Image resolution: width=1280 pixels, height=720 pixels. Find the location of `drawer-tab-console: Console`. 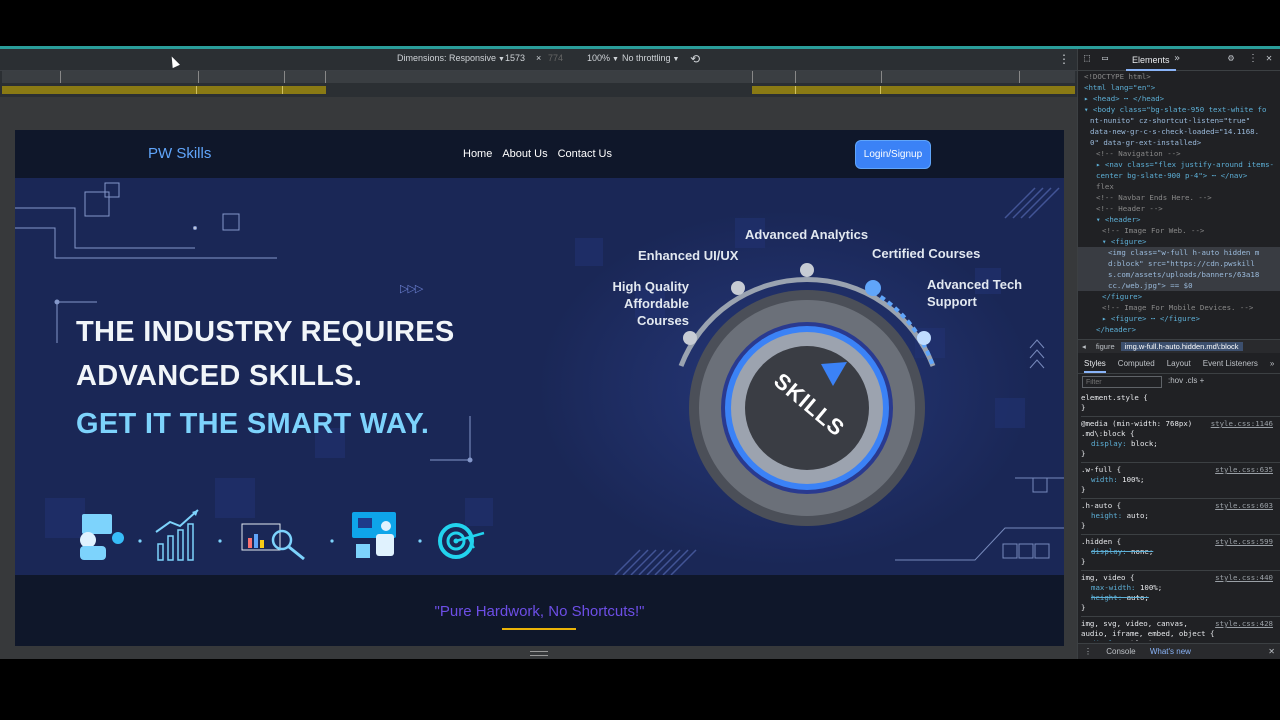

drawer-tab-console: Console is located at coordinates (1120, 651).